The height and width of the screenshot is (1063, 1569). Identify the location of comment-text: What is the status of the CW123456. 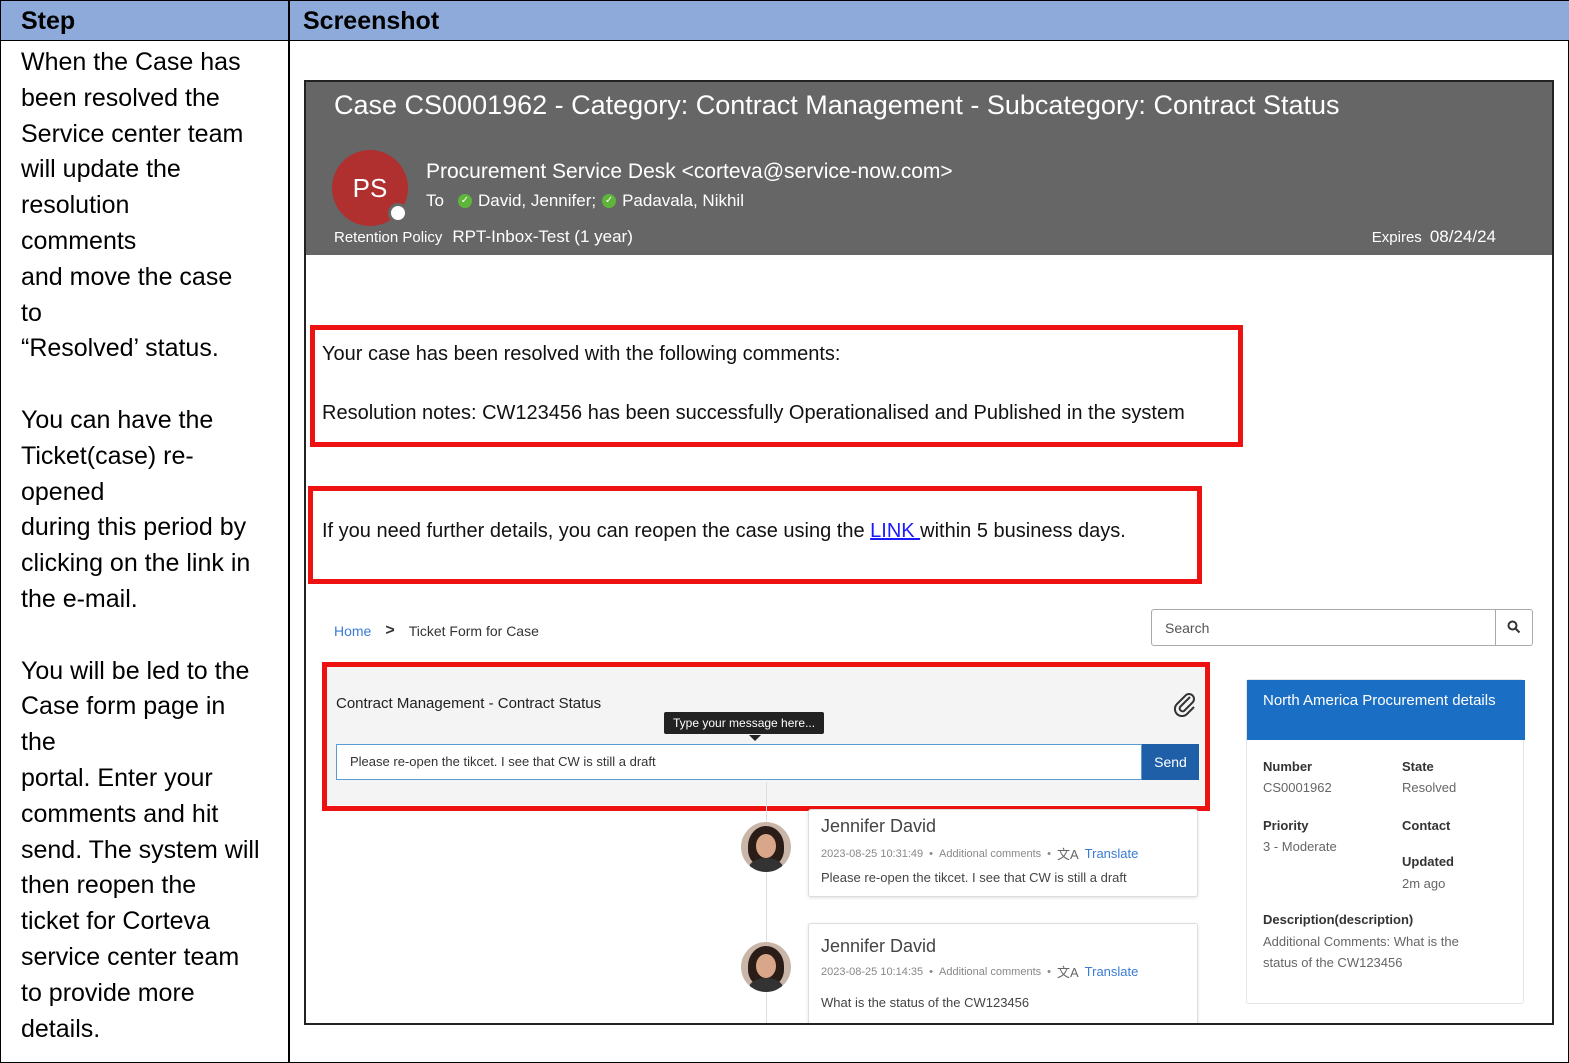
(925, 1002).